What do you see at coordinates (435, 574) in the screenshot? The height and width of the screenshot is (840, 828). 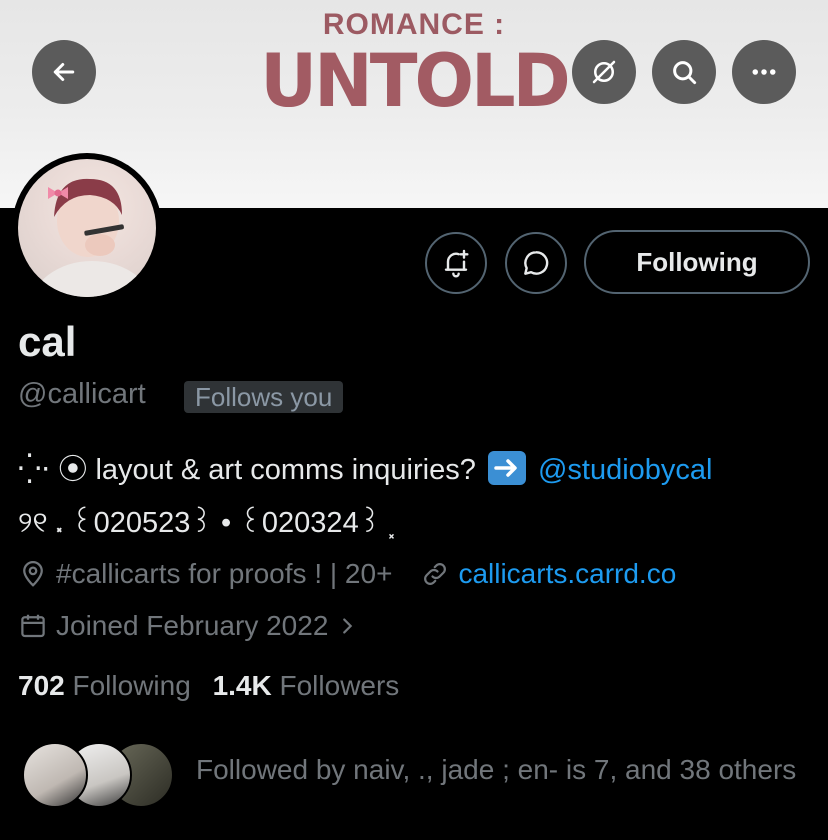 I see `link-icon` at bounding box center [435, 574].